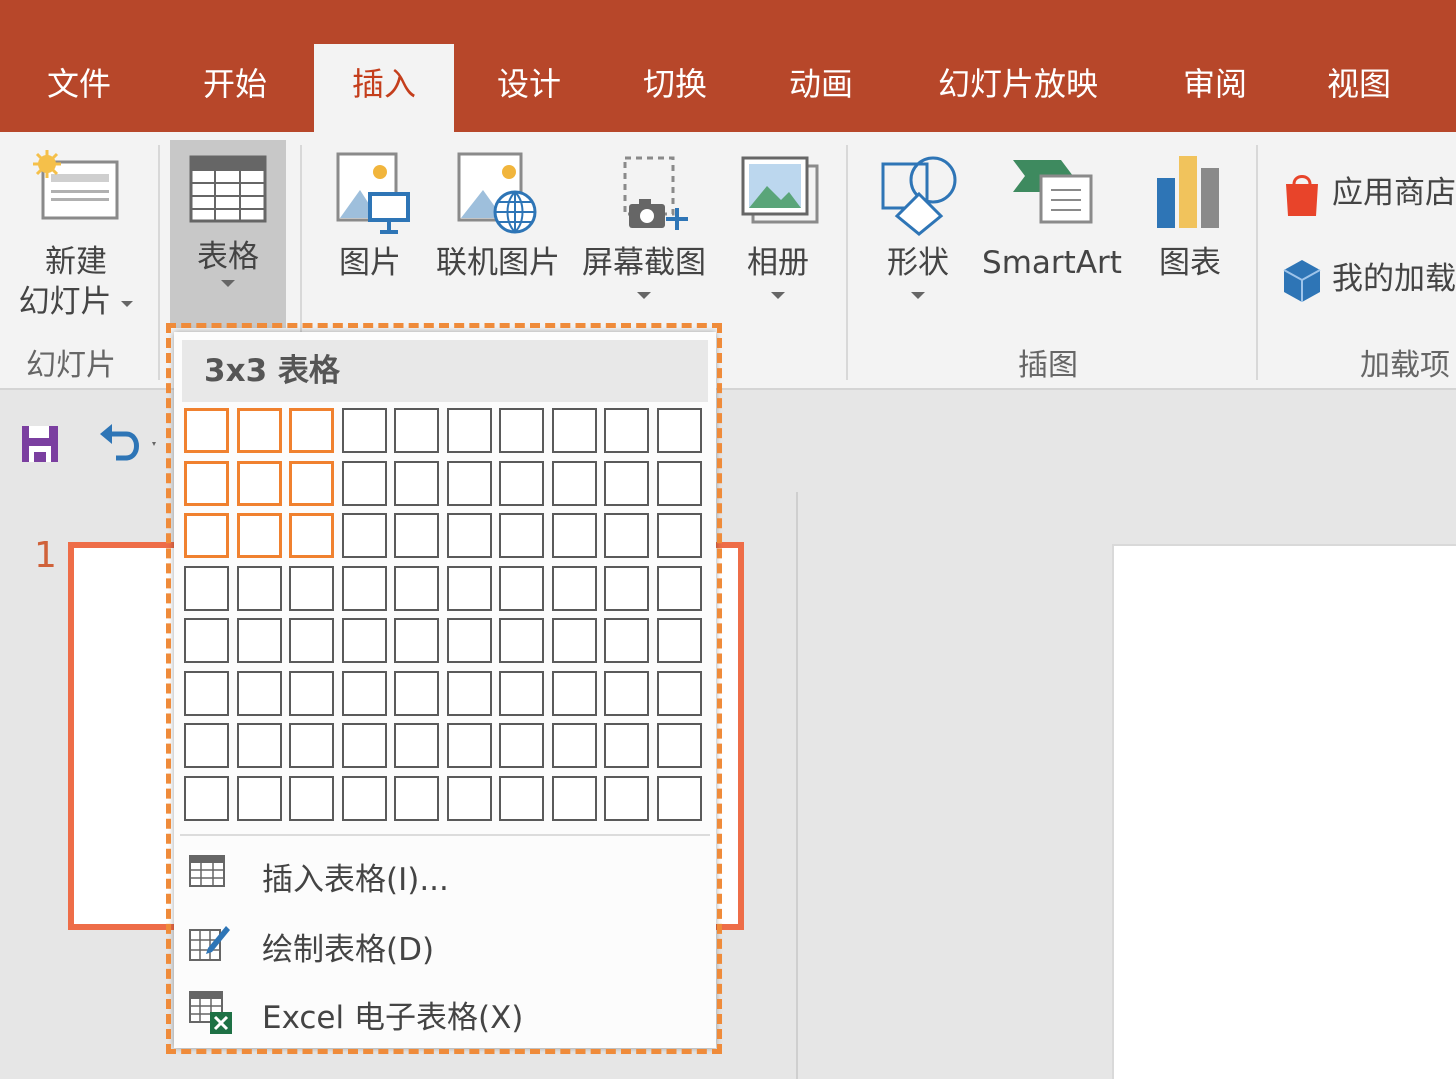 The height and width of the screenshot is (1079, 1456). I want to click on tab-home: 开始, so click(235, 88).